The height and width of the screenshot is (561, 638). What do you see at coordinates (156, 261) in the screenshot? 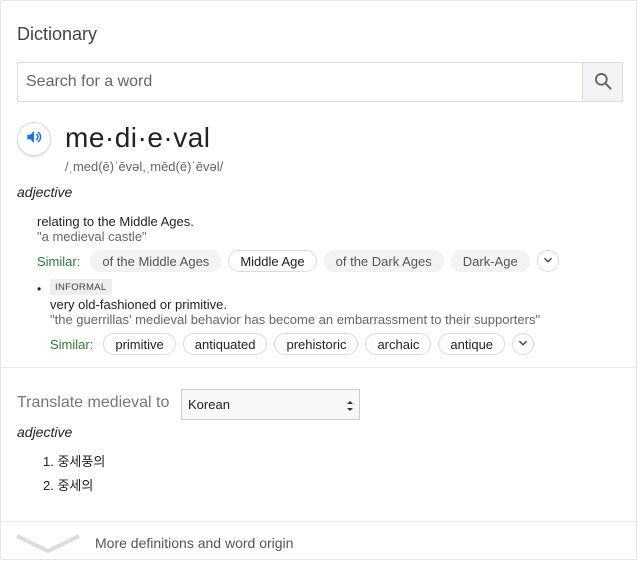
I see `similar-chip: of the Middle Ages` at bounding box center [156, 261].